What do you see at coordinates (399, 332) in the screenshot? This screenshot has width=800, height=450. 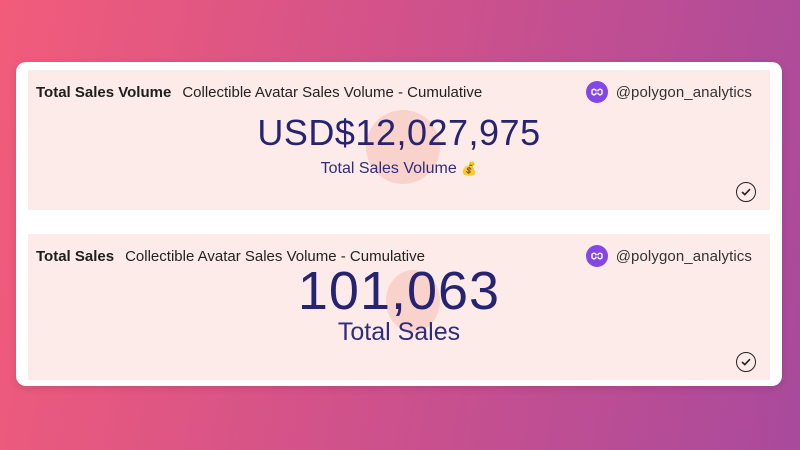 I see `counter-caption: Total Sales` at bounding box center [399, 332].